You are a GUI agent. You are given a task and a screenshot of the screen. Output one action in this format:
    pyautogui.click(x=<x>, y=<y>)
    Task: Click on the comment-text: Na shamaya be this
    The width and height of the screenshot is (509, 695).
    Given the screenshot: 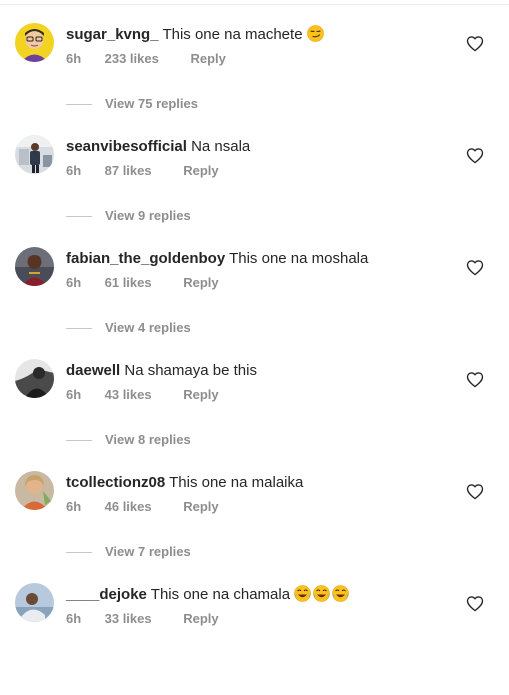 What is the action you would take?
    pyautogui.click(x=190, y=370)
    